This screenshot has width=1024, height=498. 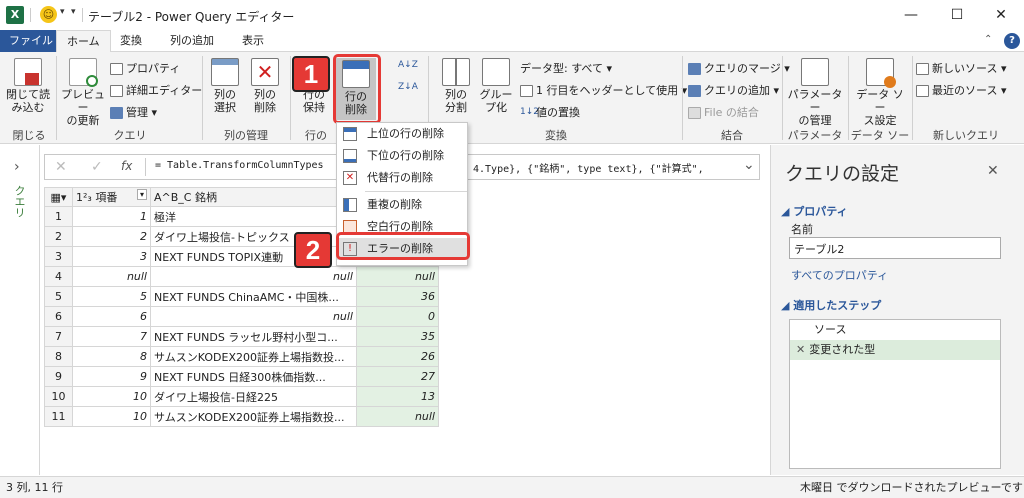 What do you see at coordinates (800, 349) in the screenshot?
I see `delete-step-icon: ✕` at bounding box center [800, 349].